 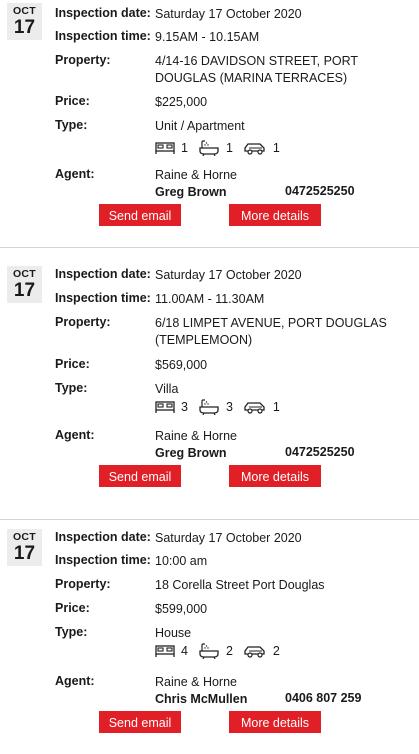 I want to click on bathrooms-count: 1, so click(x=229, y=148).